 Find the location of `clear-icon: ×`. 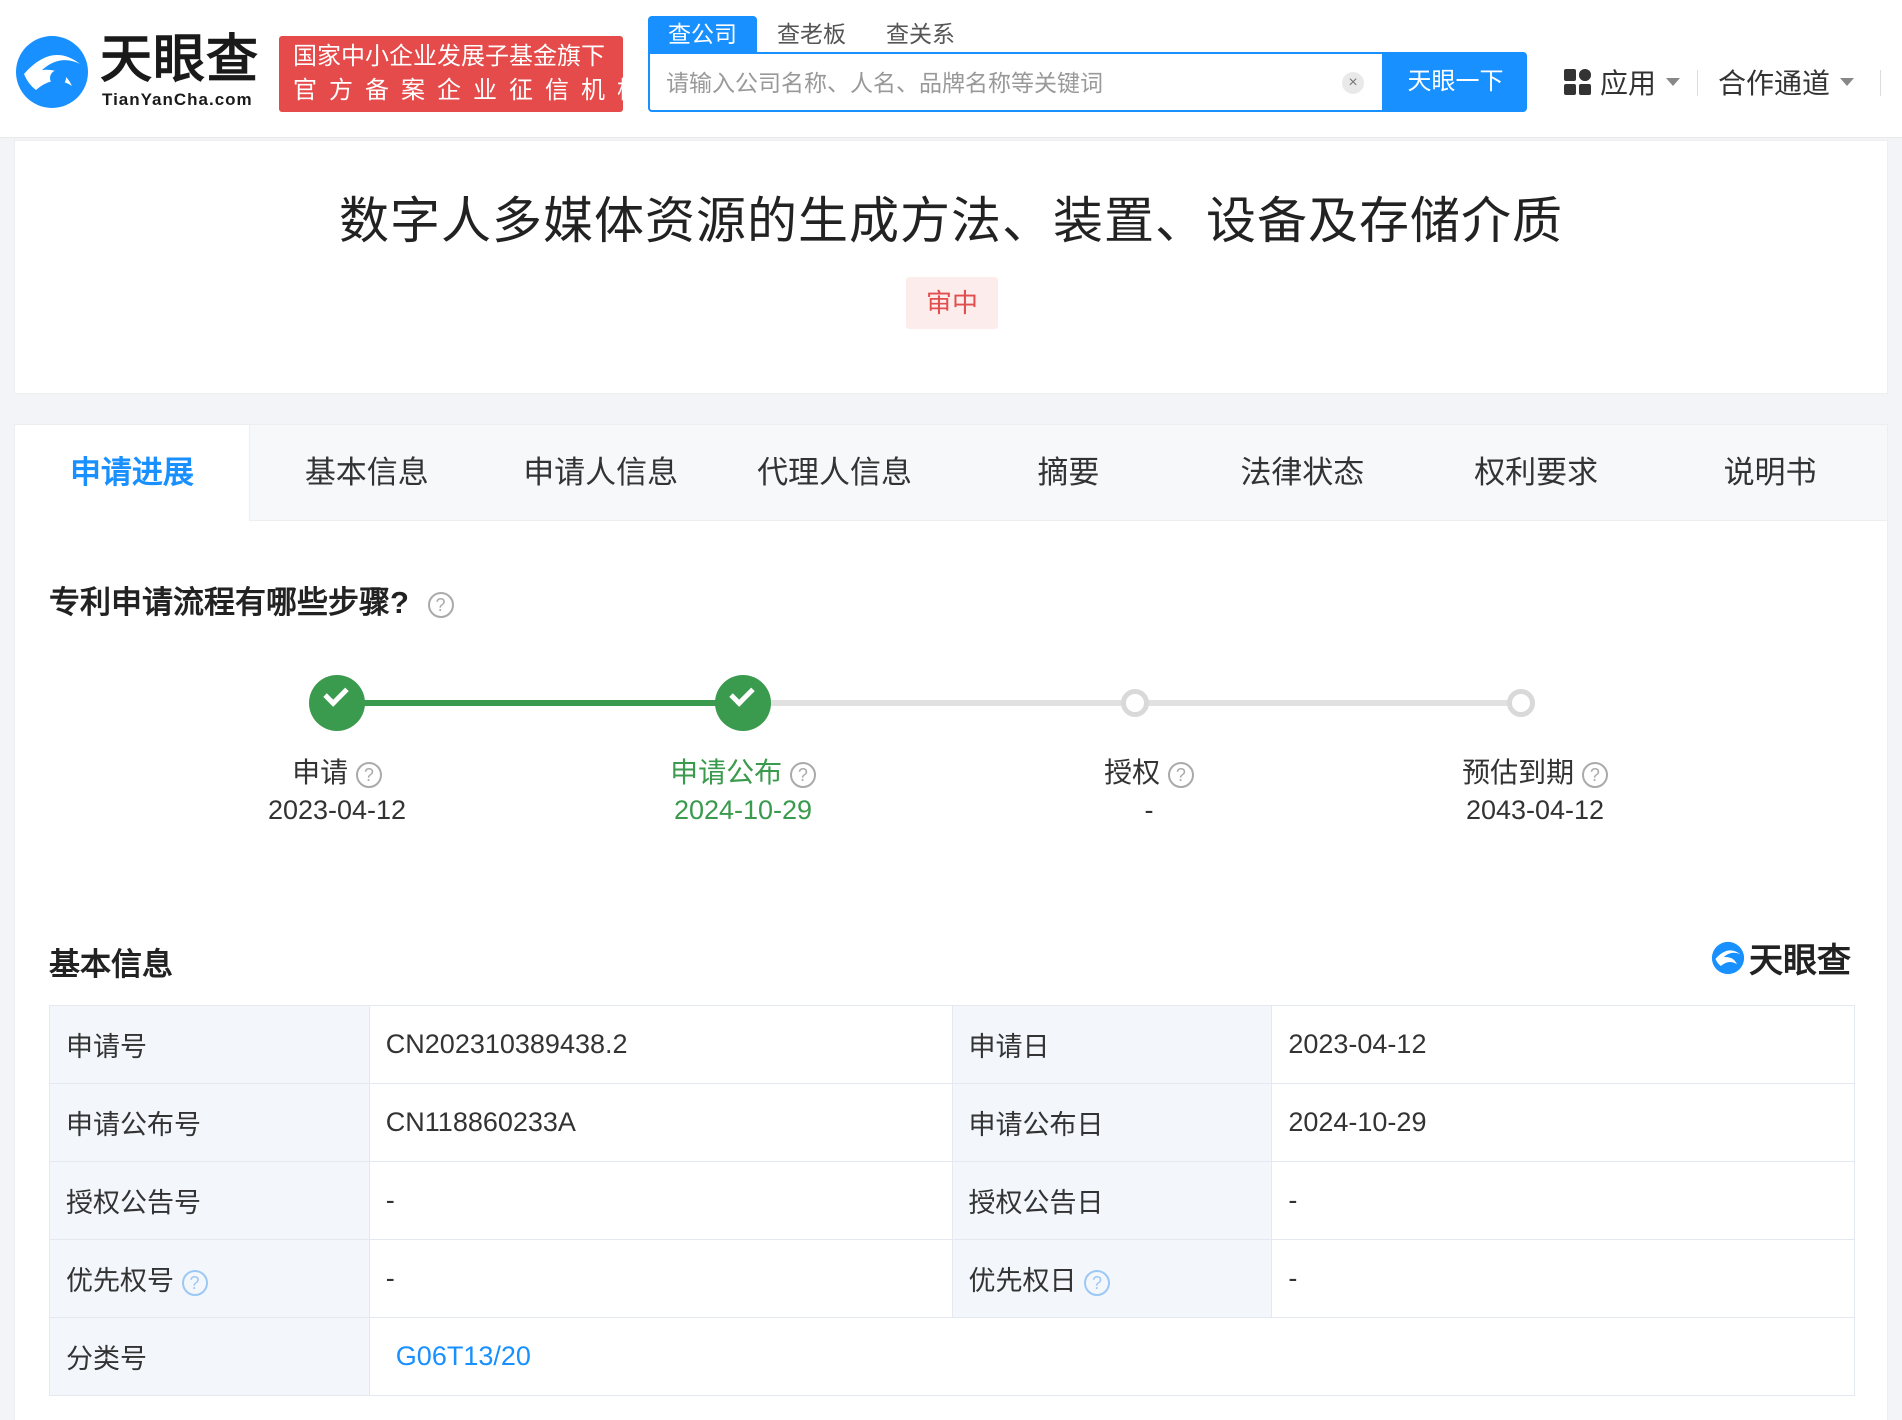

clear-icon: × is located at coordinates (1353, 83).